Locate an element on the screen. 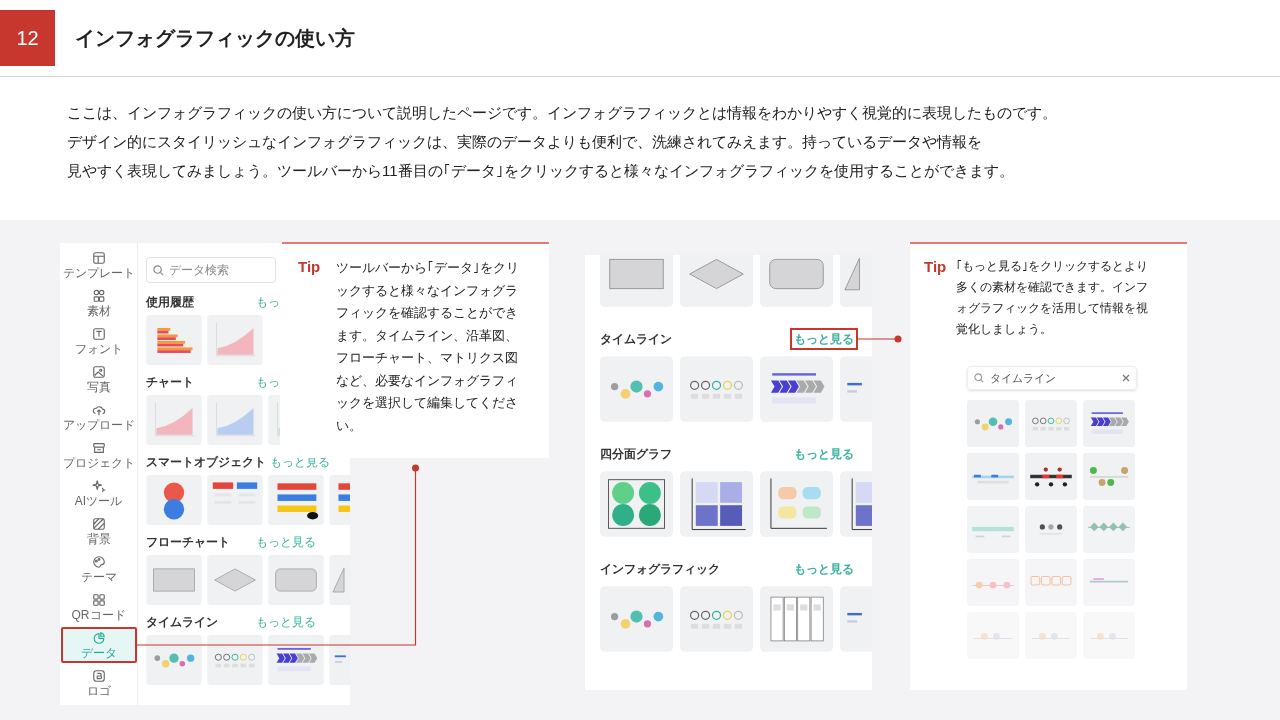 The height and width of the screenshot is (720, 1280). search-input: データ検索 is located at coordinates (219, 270).